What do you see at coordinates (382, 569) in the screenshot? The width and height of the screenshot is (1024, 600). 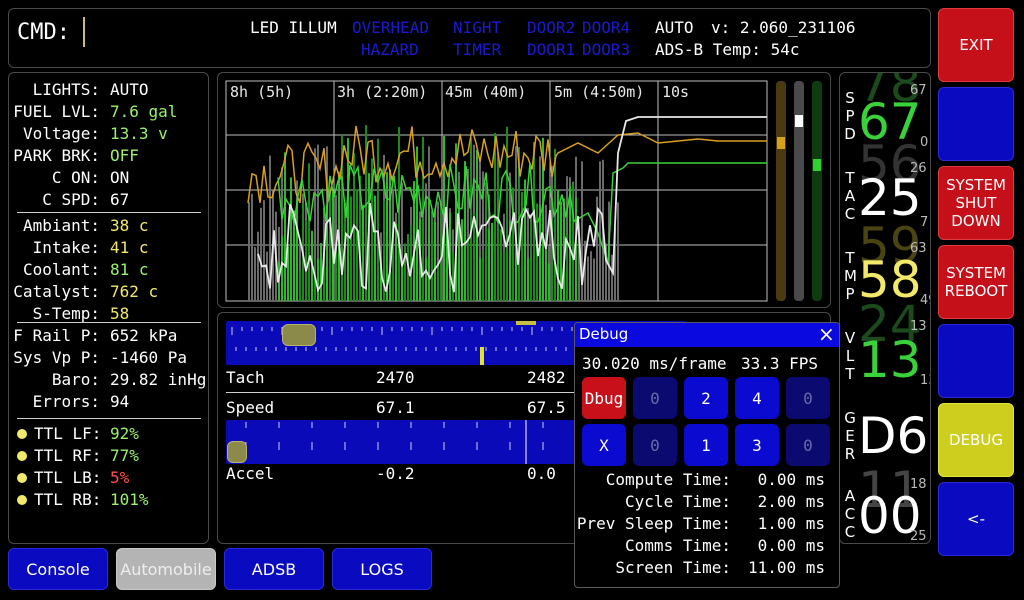 I see `tab-logs: LOGS` at bounding box center [382, 569].